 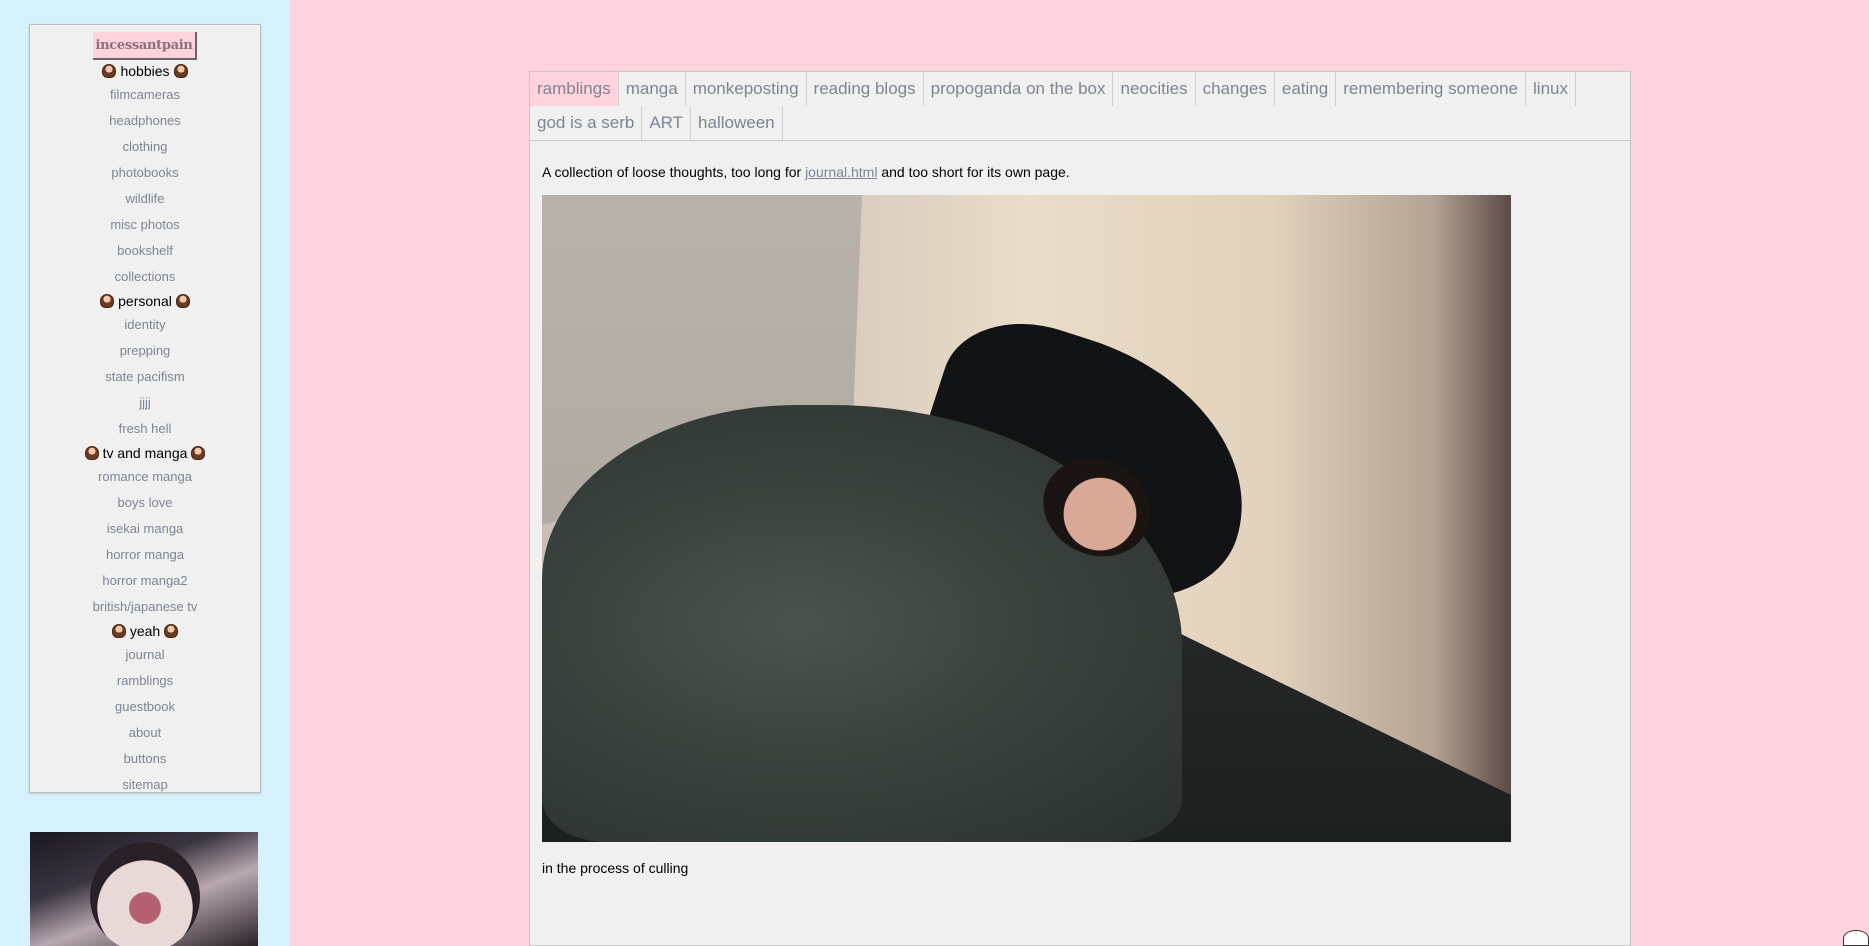 I want to click on sidebar-item-horror-manga: horror manga, so click(x=145, y=555).